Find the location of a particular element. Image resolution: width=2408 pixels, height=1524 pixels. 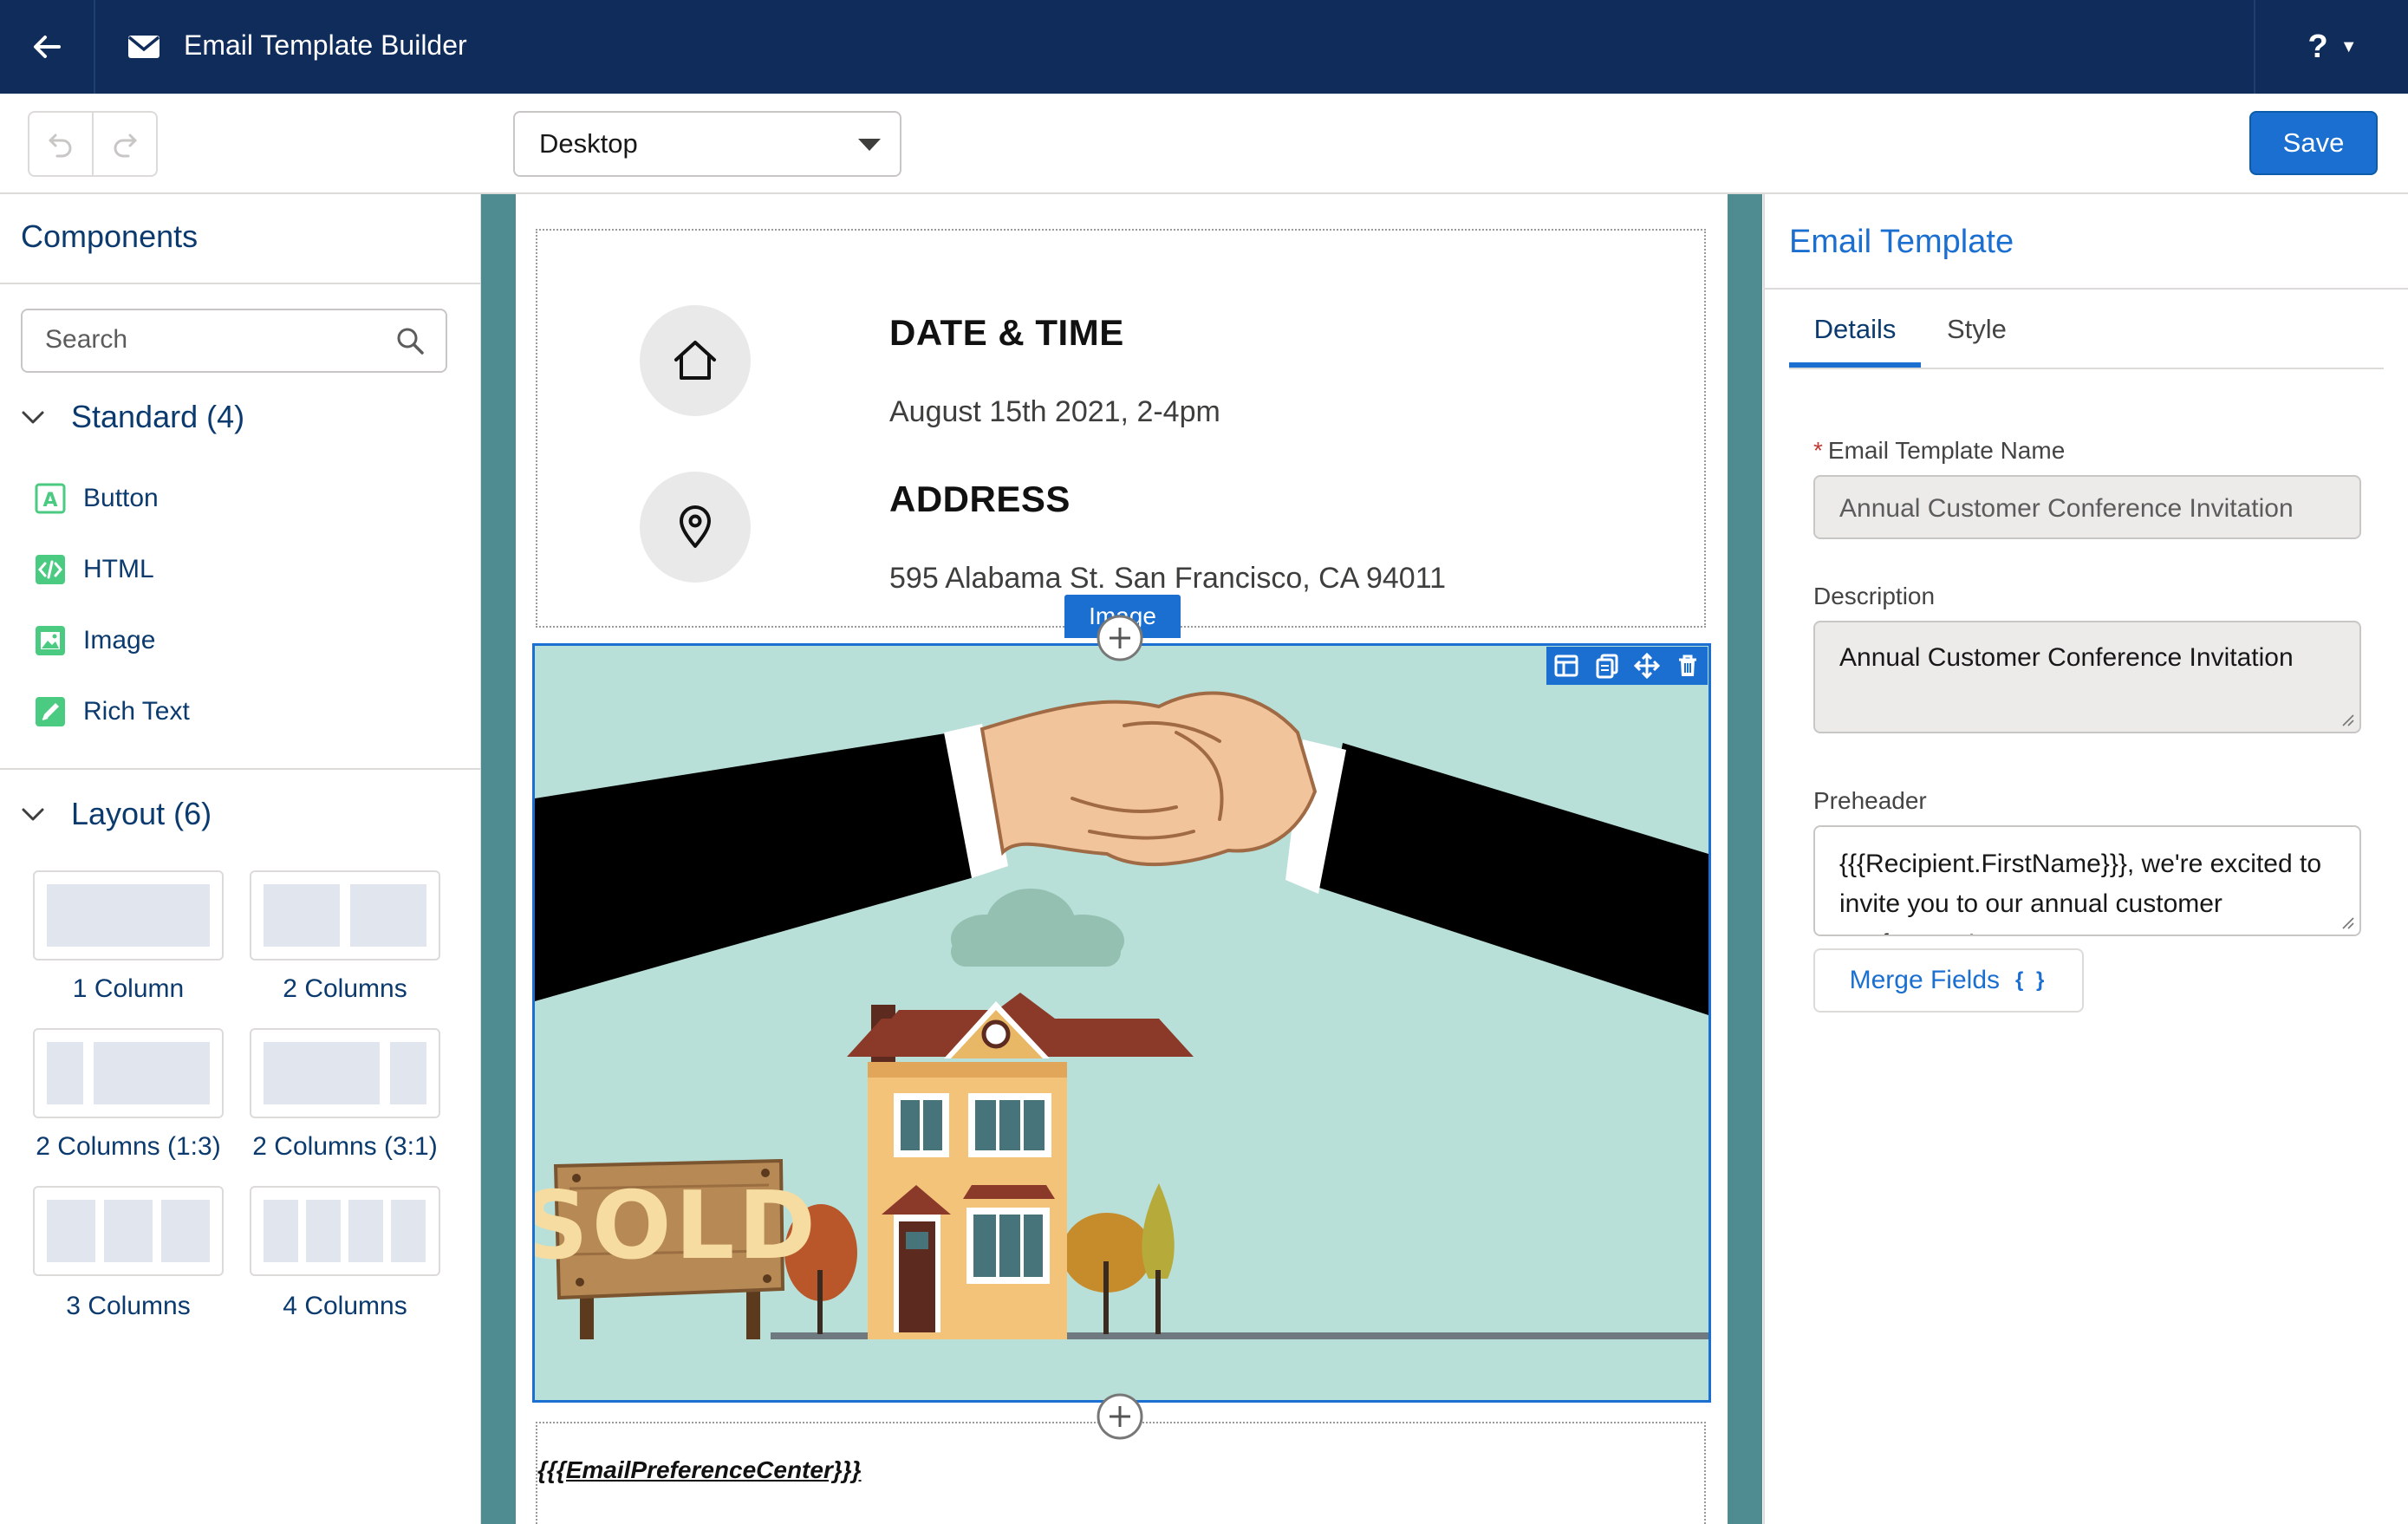

template-name-field: Annual Customer Conference Invitation is located at coordinates (2087, 507).